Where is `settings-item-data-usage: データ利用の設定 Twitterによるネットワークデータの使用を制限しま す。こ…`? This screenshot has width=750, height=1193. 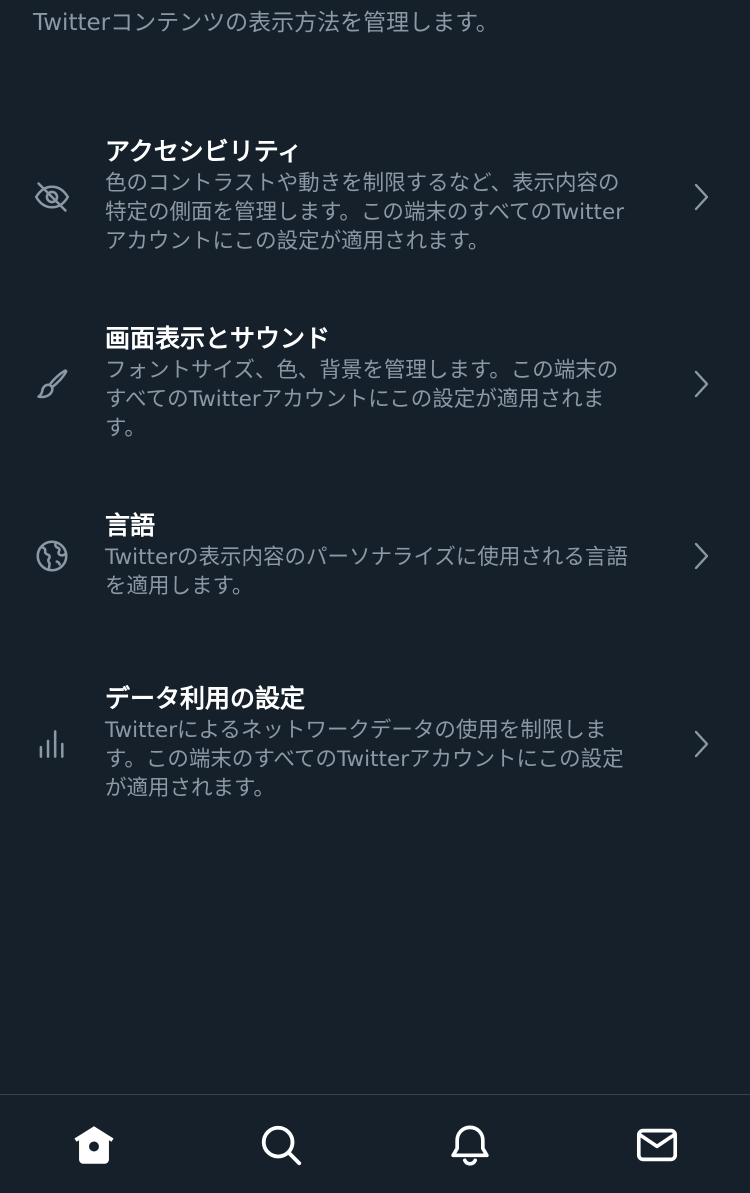
settings-item-data-usage: データ利用の設定 Twitterによるネットワークデータの使用を制限しま す。こ… is located at coordinates (375, 748).